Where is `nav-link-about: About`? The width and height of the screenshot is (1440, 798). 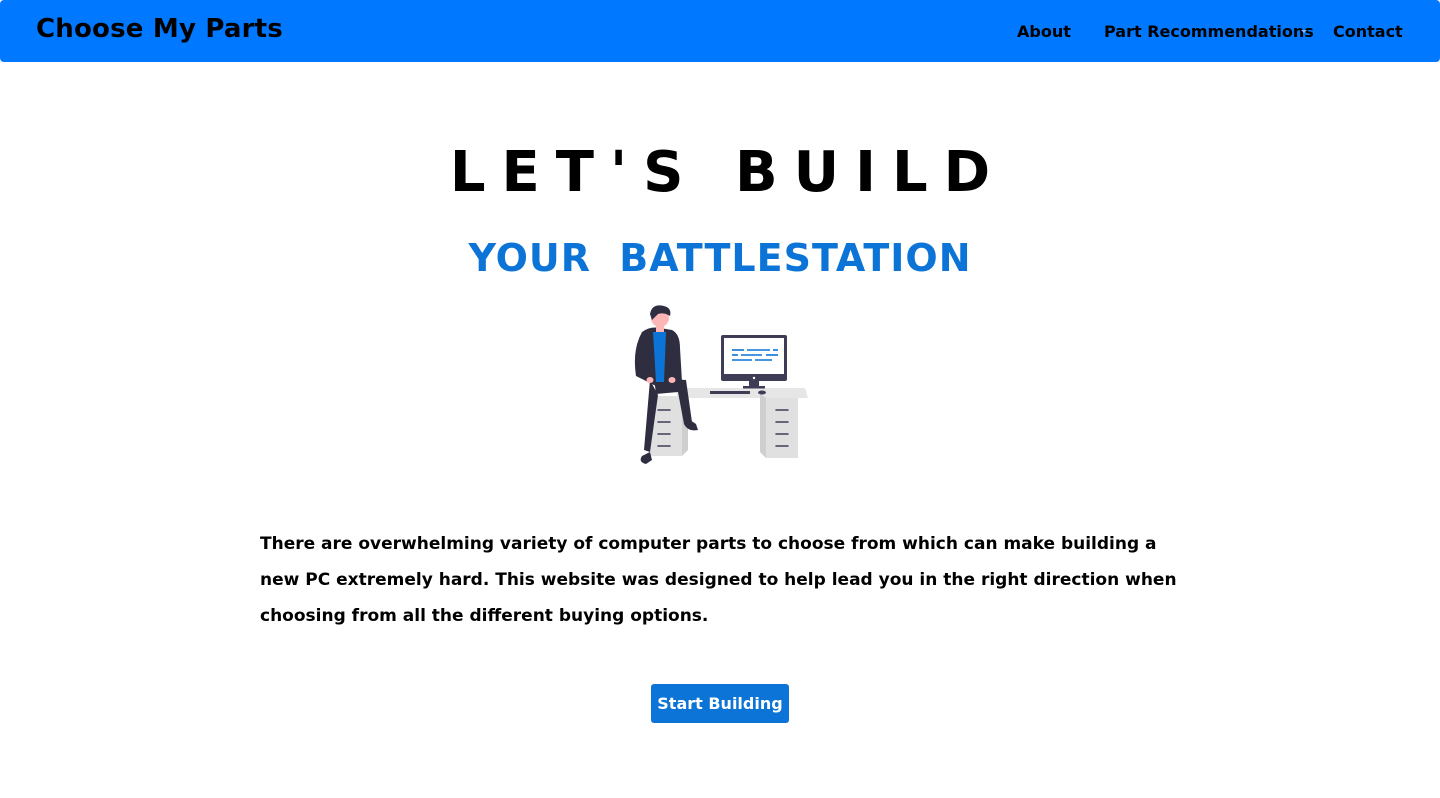
nav-link-about: About is located at coordinates (1044, 31).